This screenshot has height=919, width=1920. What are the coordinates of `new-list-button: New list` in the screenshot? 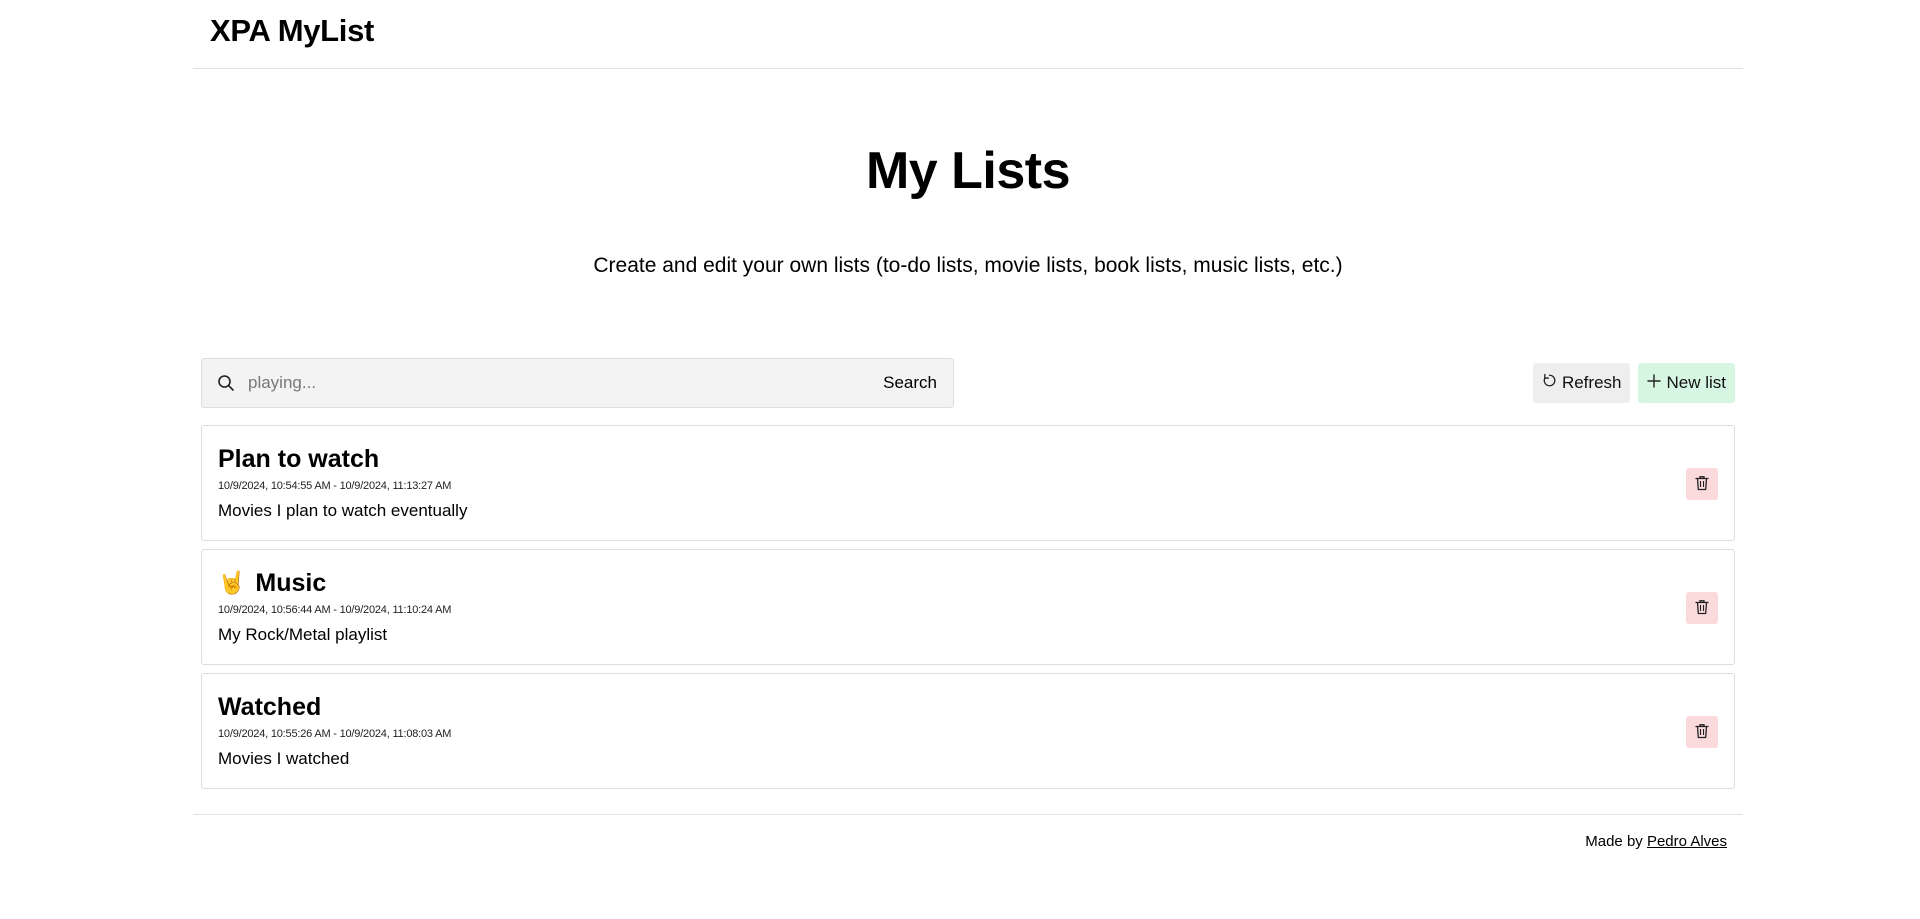 It's located at (1686, 383).